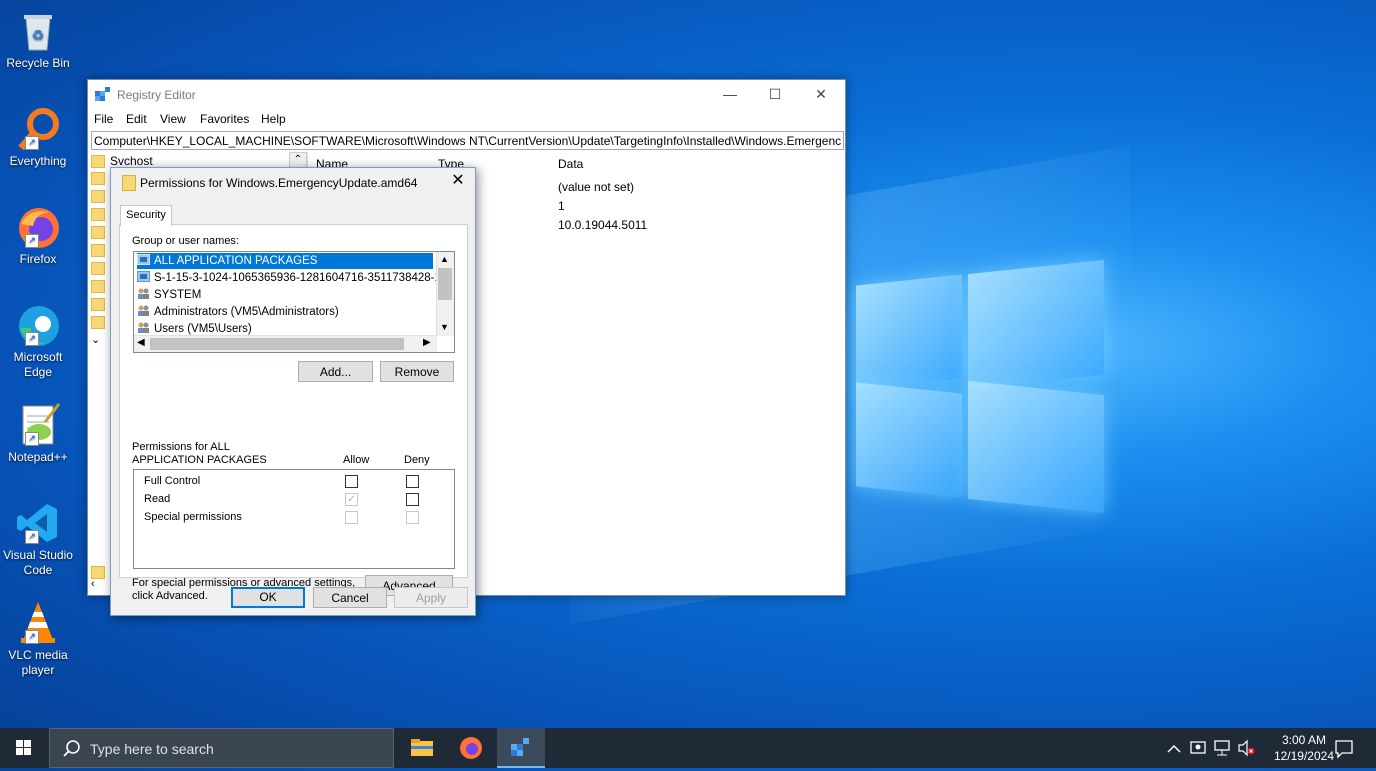  I want to click on hscroll-thumb, so click(277, 344).